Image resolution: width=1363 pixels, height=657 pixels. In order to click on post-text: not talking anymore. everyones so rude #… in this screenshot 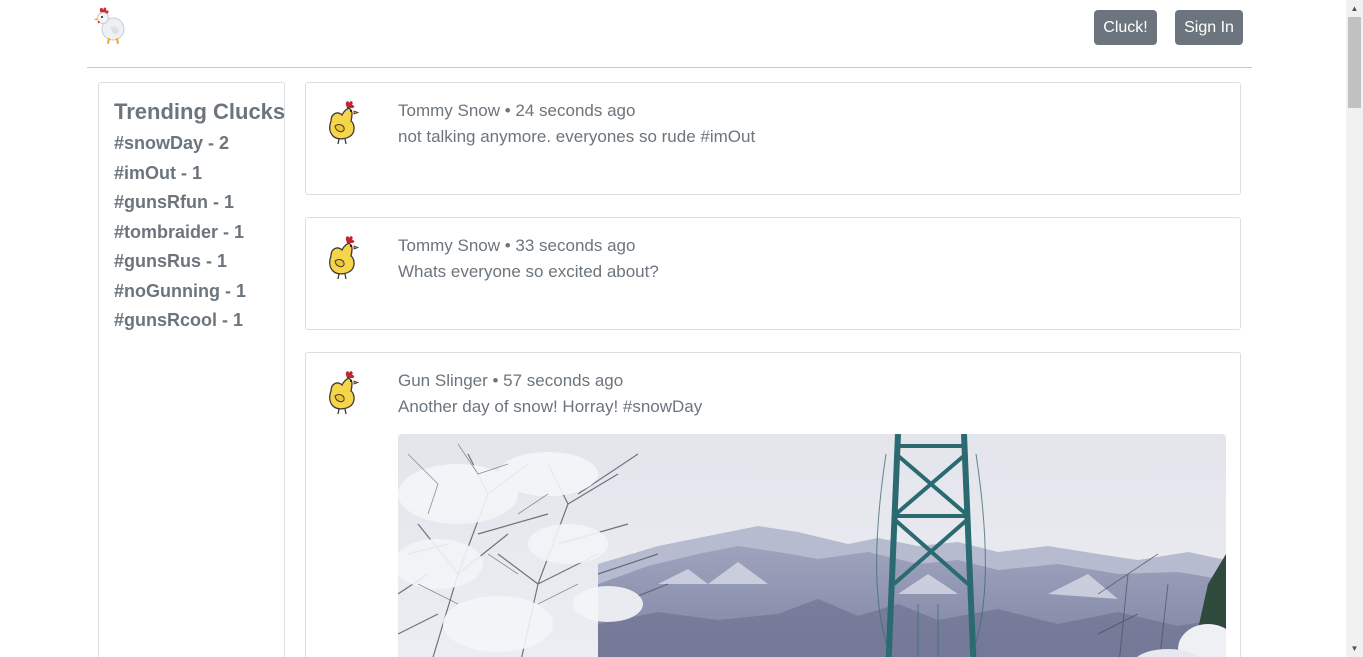, I will do `click(577, 136)`.